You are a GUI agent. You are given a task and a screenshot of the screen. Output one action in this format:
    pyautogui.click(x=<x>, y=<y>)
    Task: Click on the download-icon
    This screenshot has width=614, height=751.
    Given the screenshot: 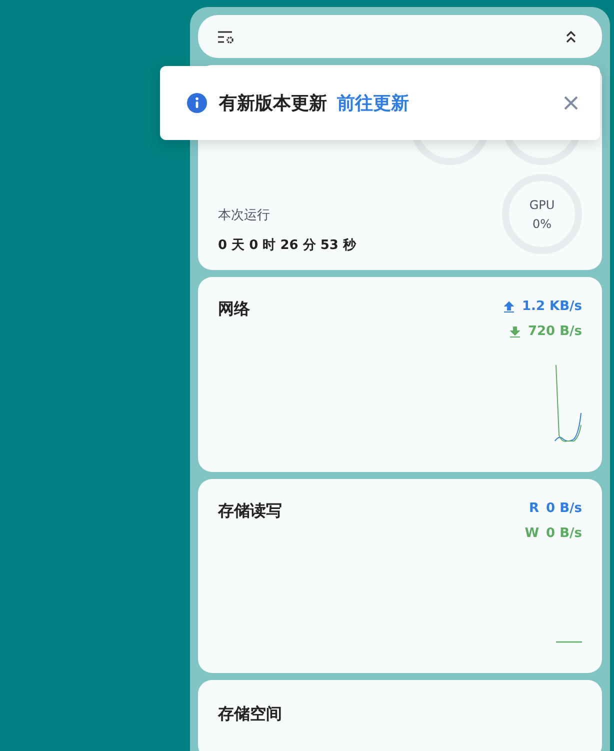 What is the action you would take?
    pyautogui.click(x=514, y=332)
    